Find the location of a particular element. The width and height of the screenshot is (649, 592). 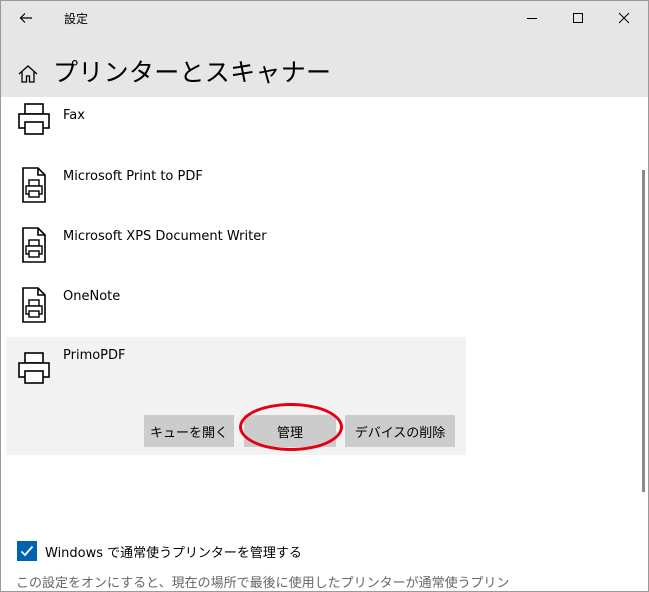

minimize-icon is located at coordinates (532, 18).